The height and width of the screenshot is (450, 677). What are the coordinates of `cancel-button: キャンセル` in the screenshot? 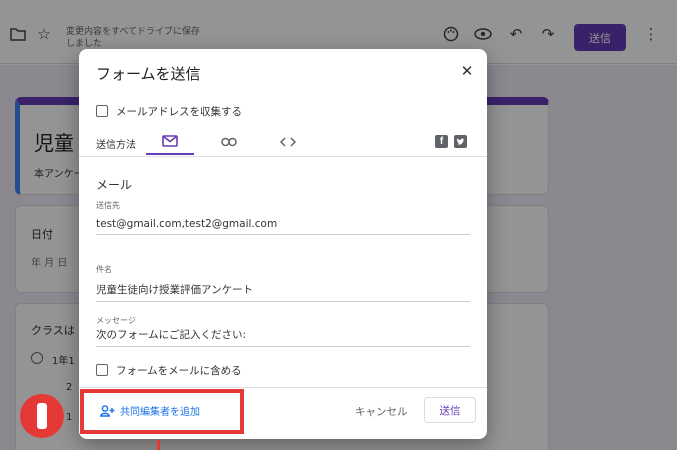 It's located at (381, 411).